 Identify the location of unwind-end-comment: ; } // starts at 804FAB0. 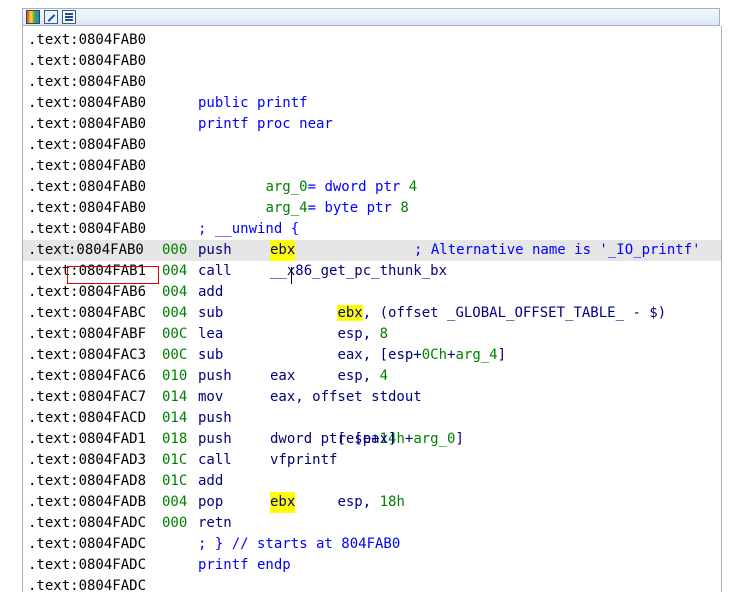
(299, 544).